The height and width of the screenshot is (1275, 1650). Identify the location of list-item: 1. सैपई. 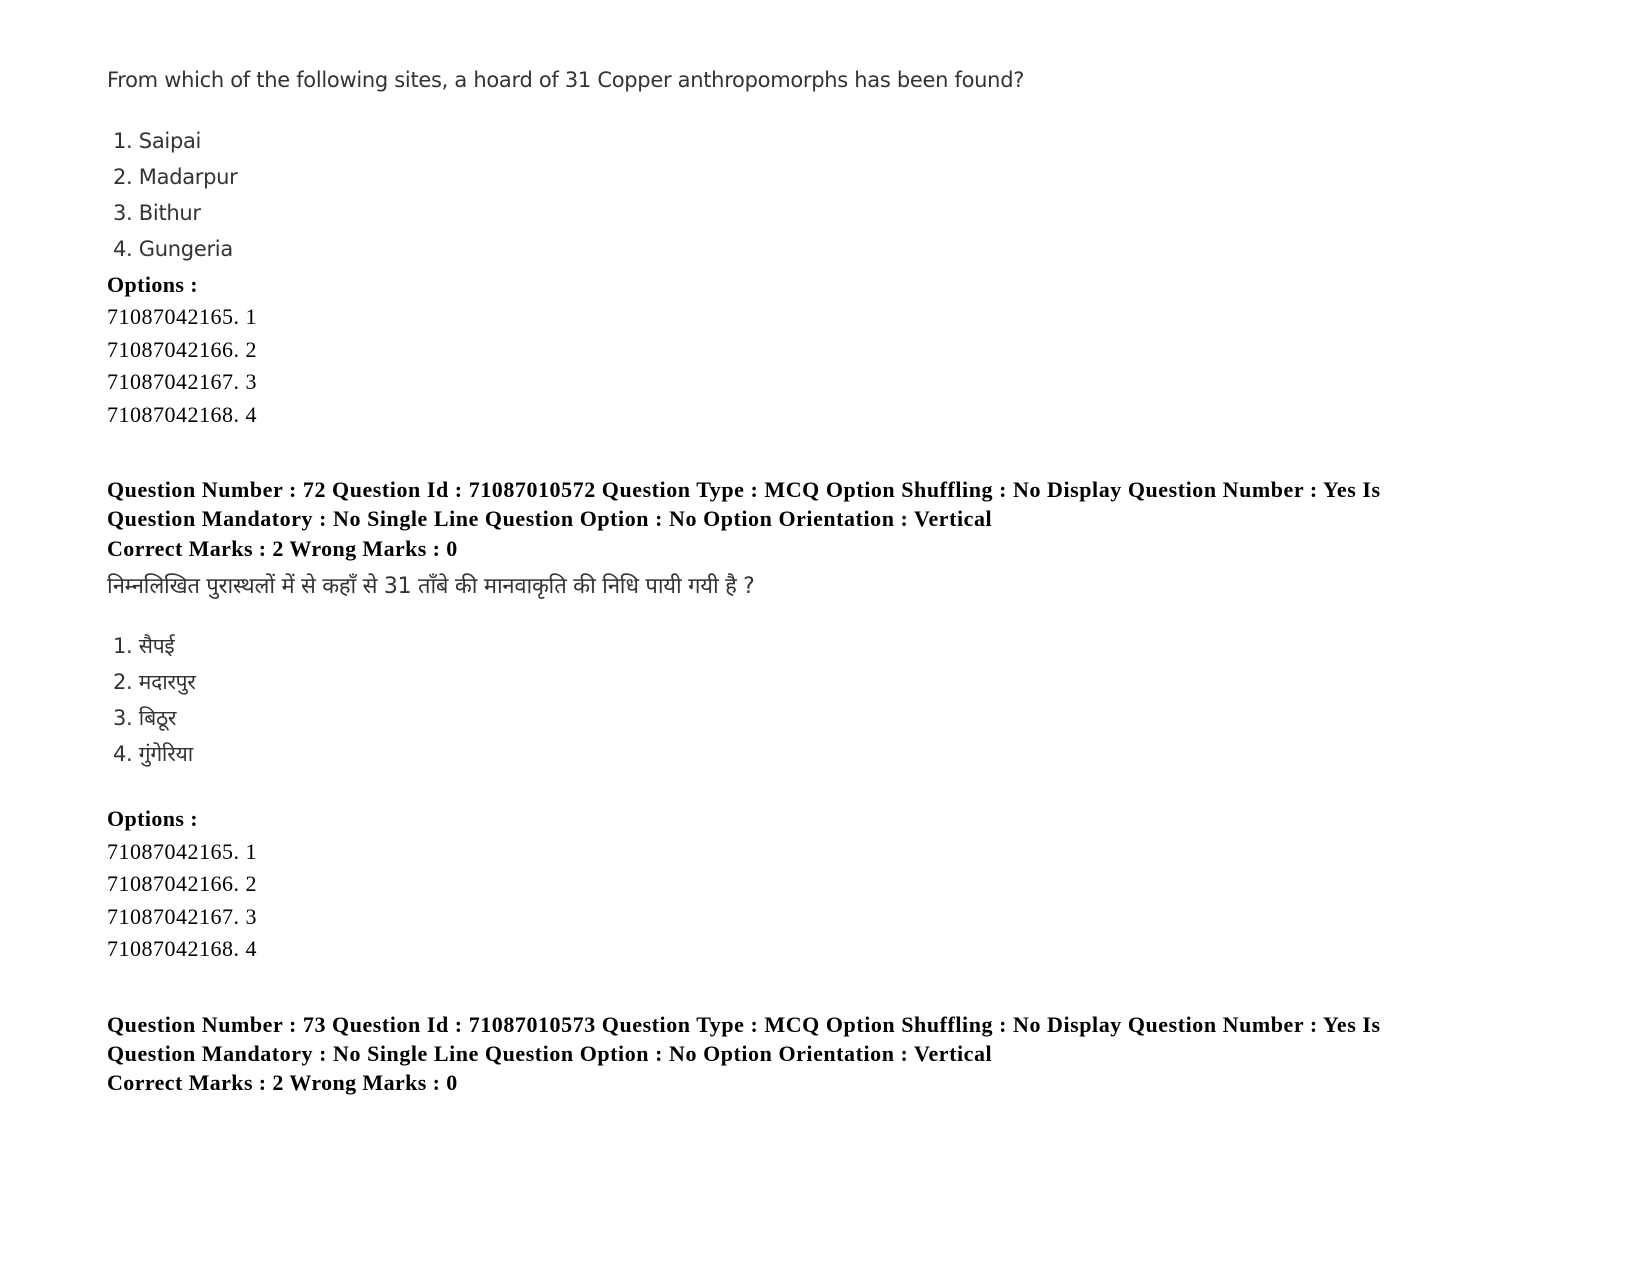
(144, 646).